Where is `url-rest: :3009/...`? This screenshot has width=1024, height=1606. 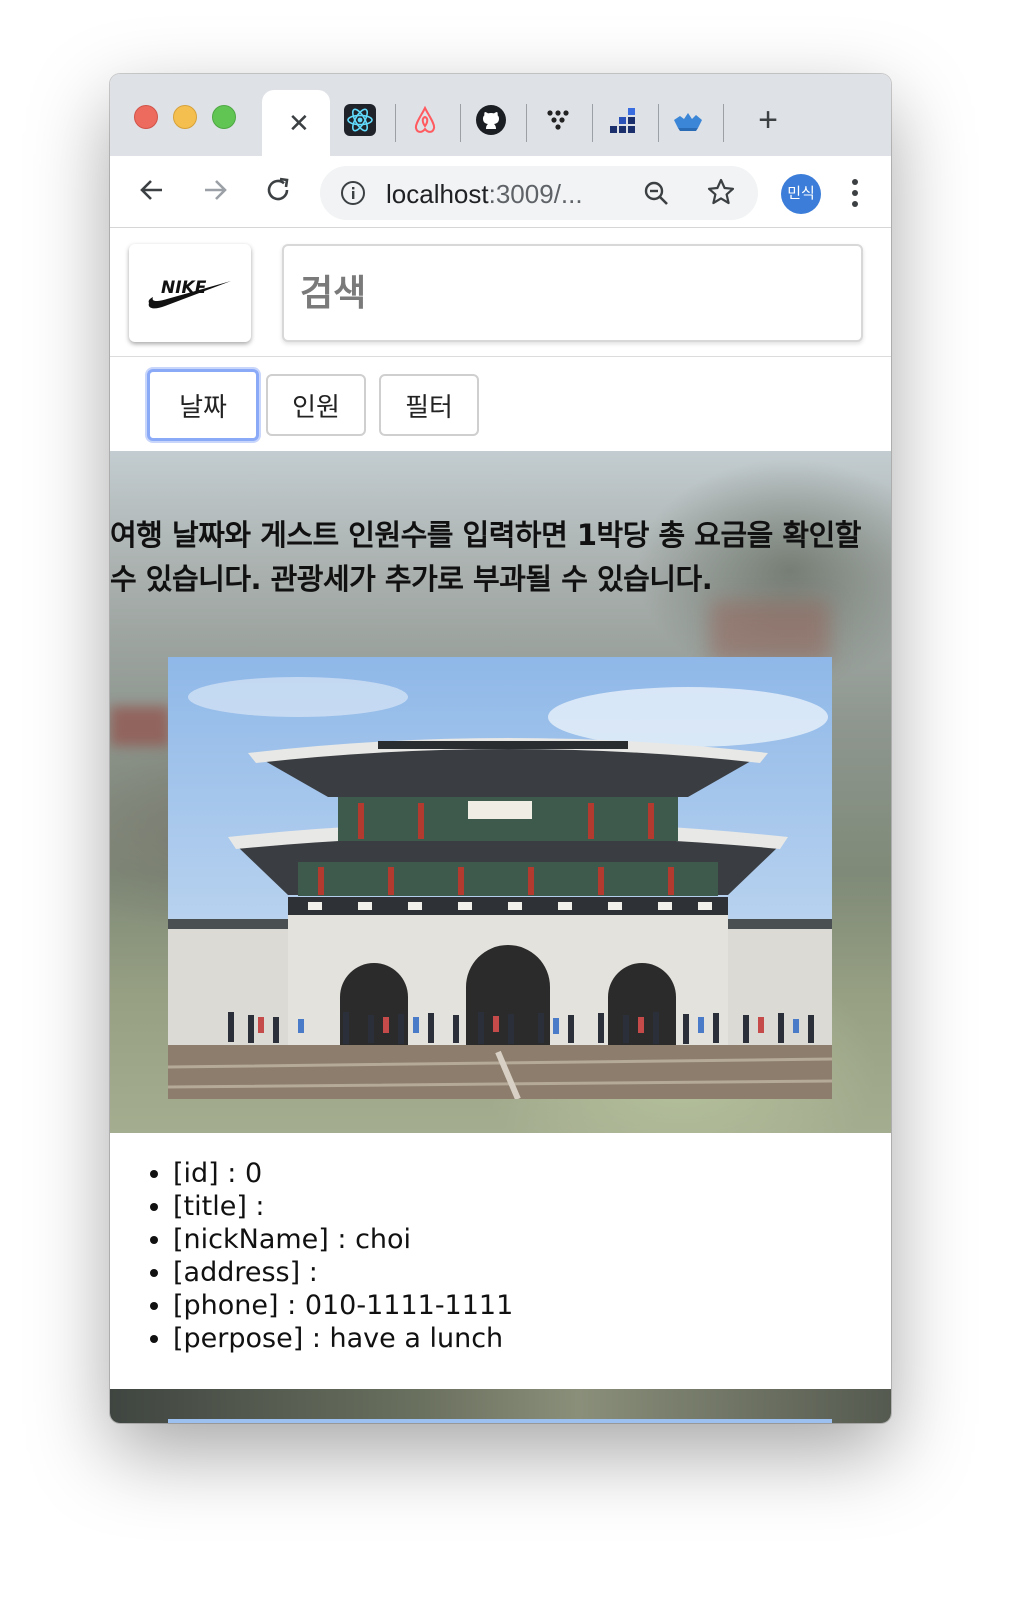
url-rest: :3009/... is located at coordinates (535, 194).